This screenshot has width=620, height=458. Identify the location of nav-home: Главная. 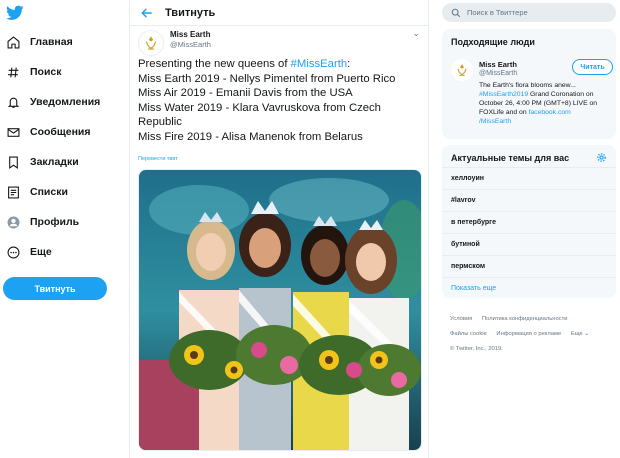
(39, 42).